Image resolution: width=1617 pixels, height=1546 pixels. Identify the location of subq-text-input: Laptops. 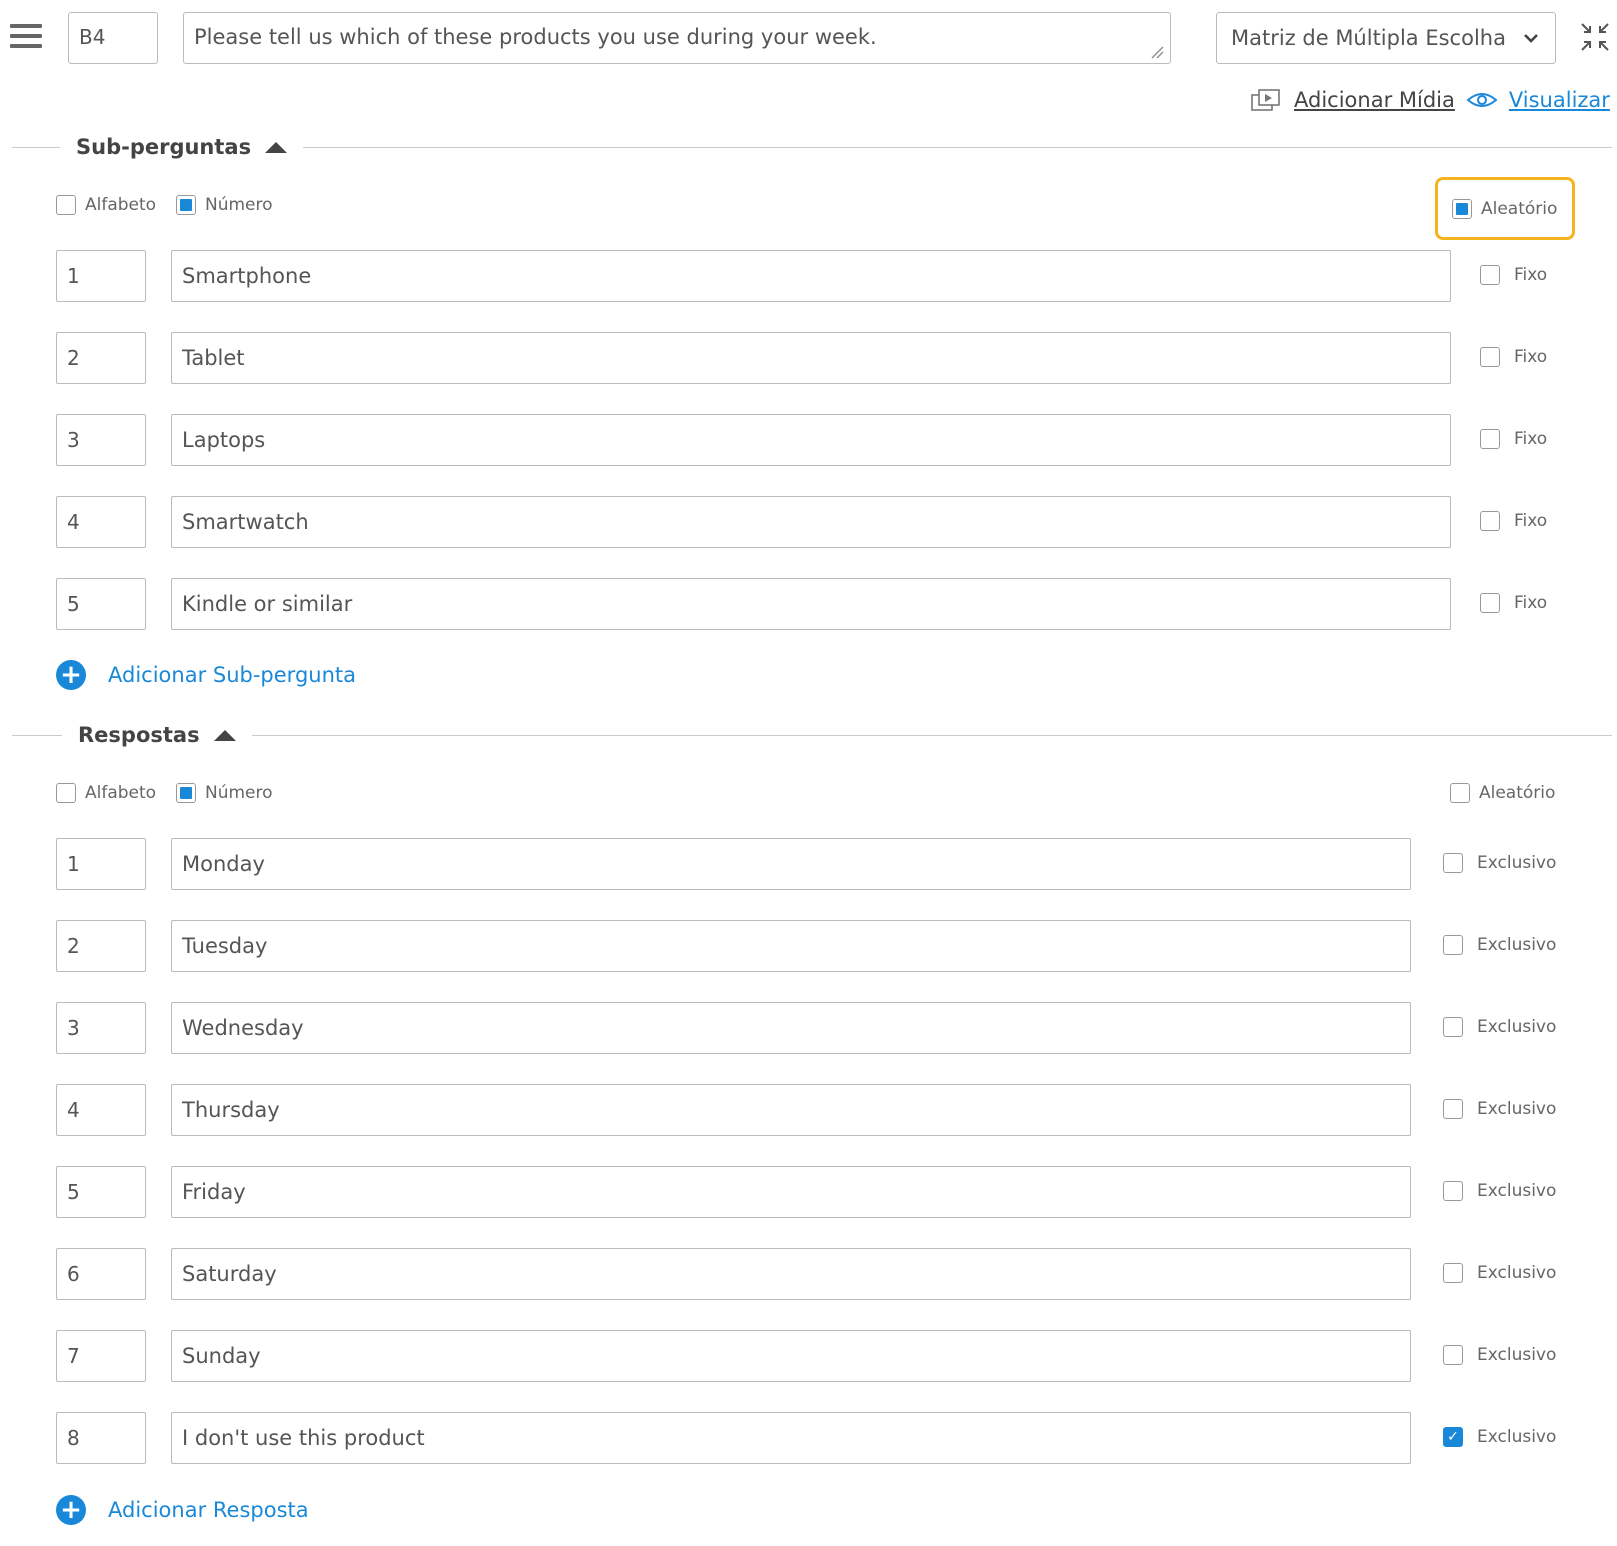
(811, 440).